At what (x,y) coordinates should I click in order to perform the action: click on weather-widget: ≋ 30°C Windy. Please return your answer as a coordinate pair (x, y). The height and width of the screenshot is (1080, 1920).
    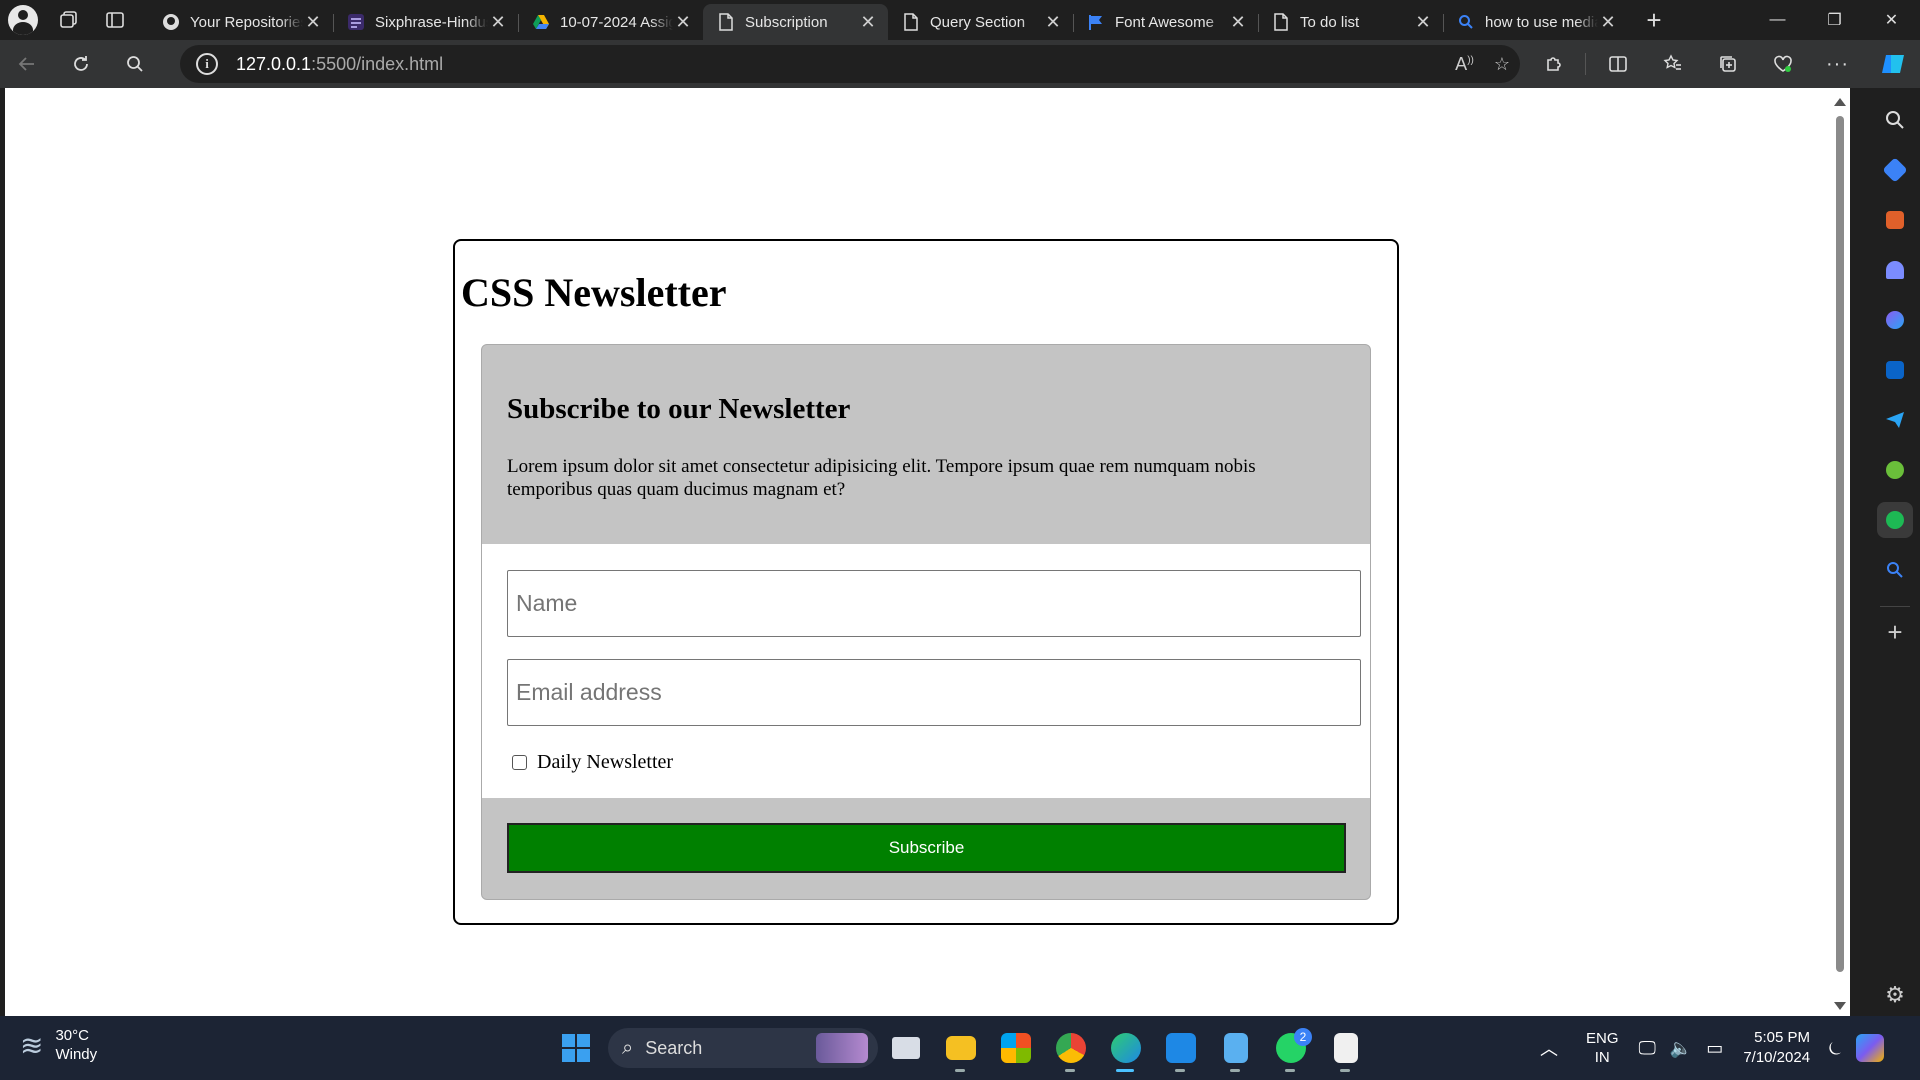
    Looking at the image, I should click on (58, 1045).